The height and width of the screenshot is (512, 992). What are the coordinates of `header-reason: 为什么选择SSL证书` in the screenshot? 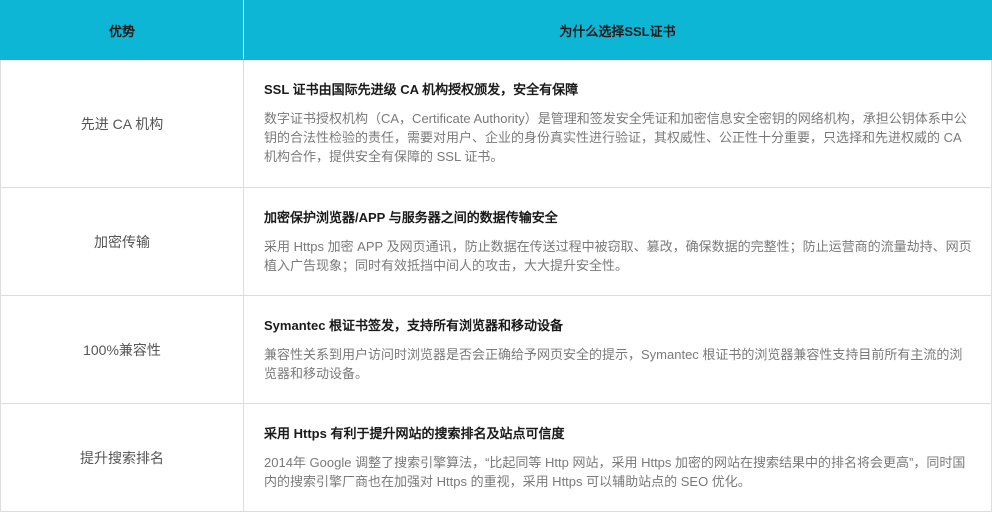 It's located at (617, 30).